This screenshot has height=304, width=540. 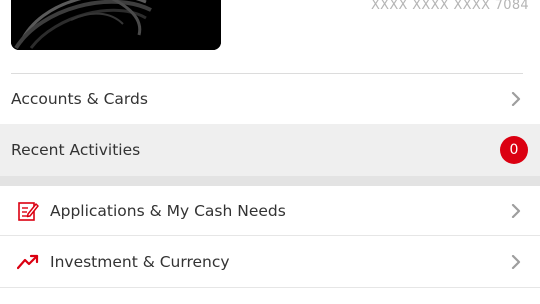 What do you see at coordinates (270, 296) in the screenshot?
I see `next-menu-item-partial` at bounding box center [270, 296].